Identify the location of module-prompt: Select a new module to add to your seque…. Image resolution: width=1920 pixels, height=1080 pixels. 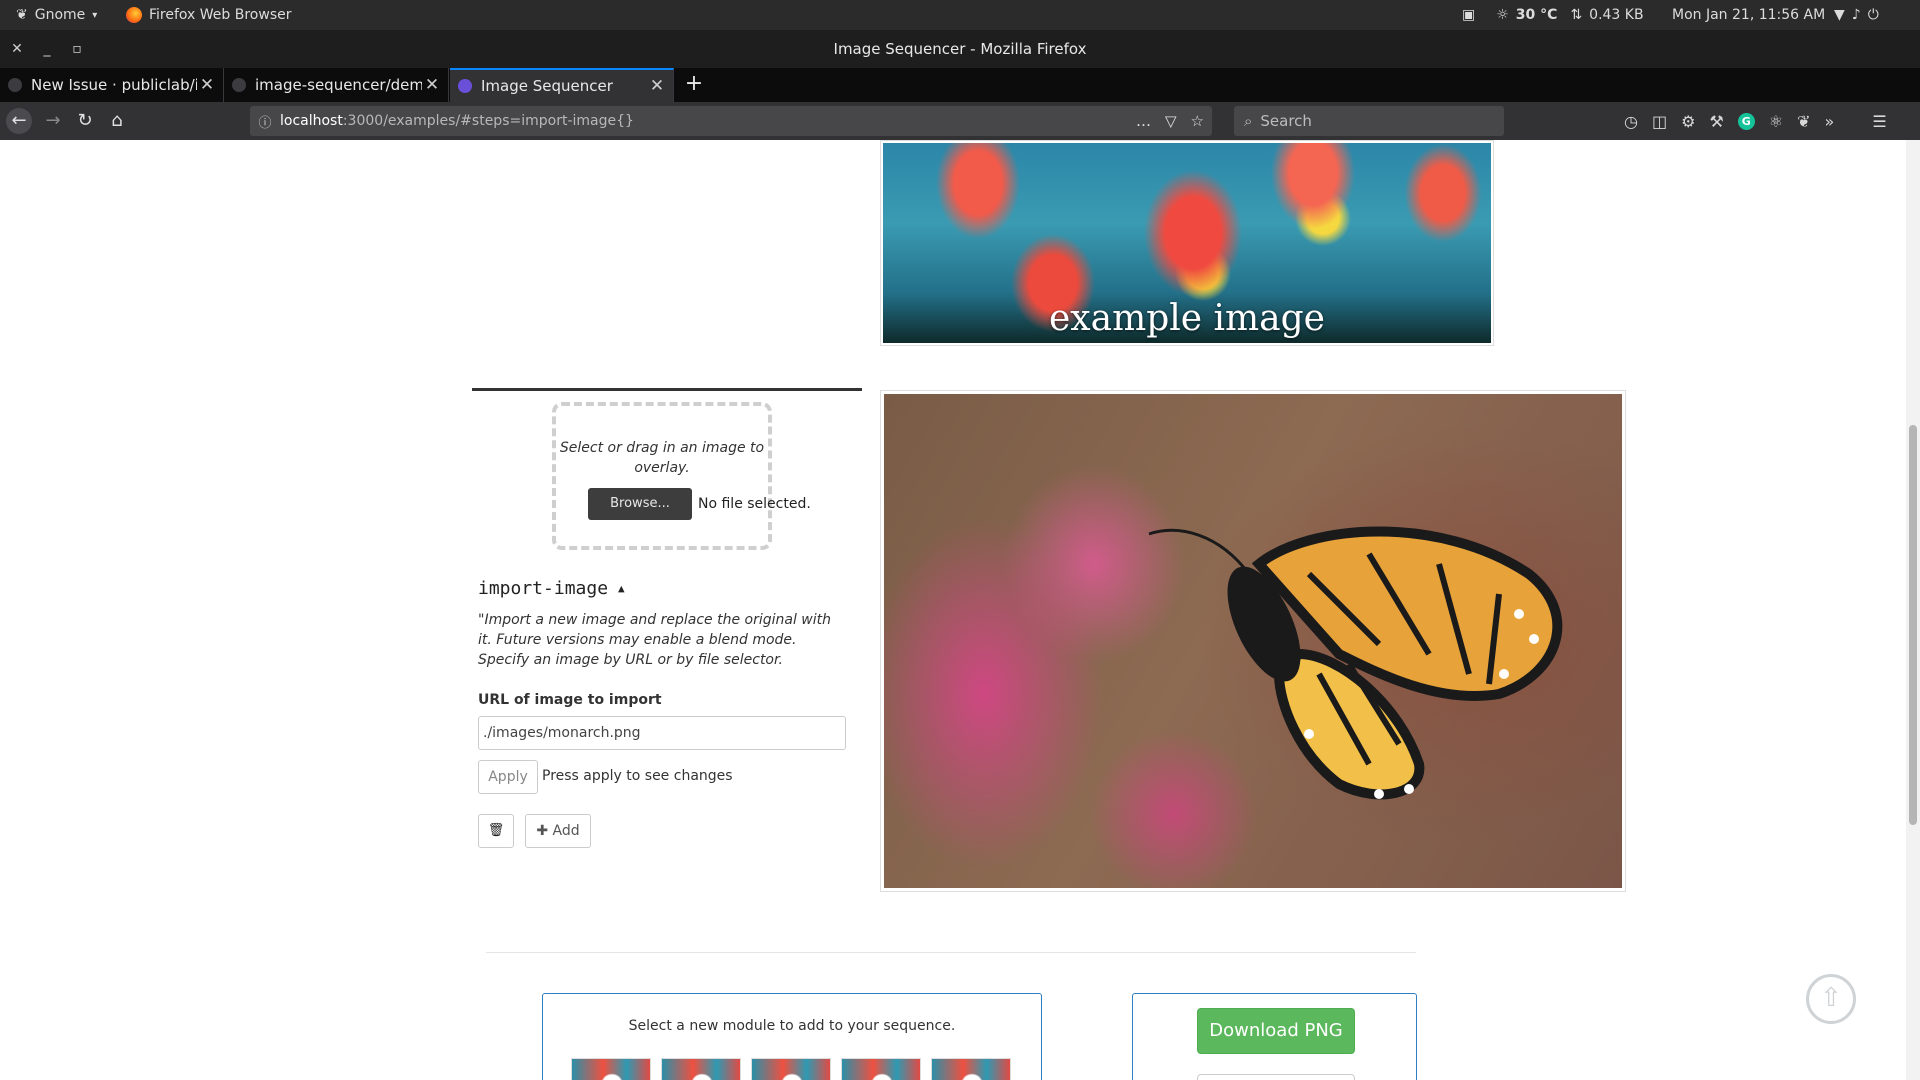
(792, 1026).